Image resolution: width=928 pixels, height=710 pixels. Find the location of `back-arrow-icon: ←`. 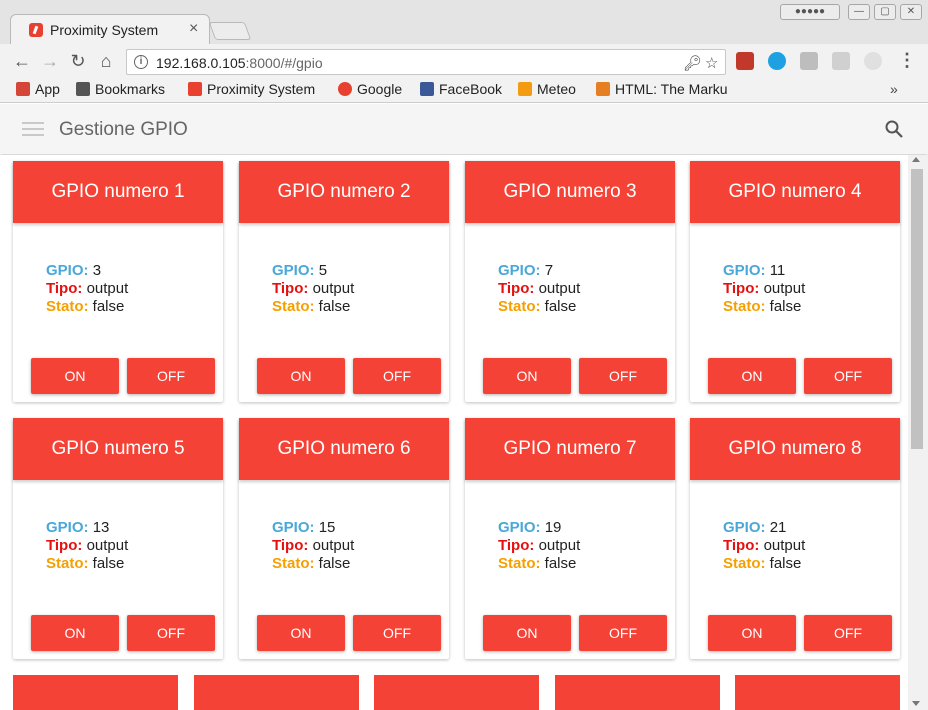

back-arrow-icon: ← is located at coordinates (22, 61).